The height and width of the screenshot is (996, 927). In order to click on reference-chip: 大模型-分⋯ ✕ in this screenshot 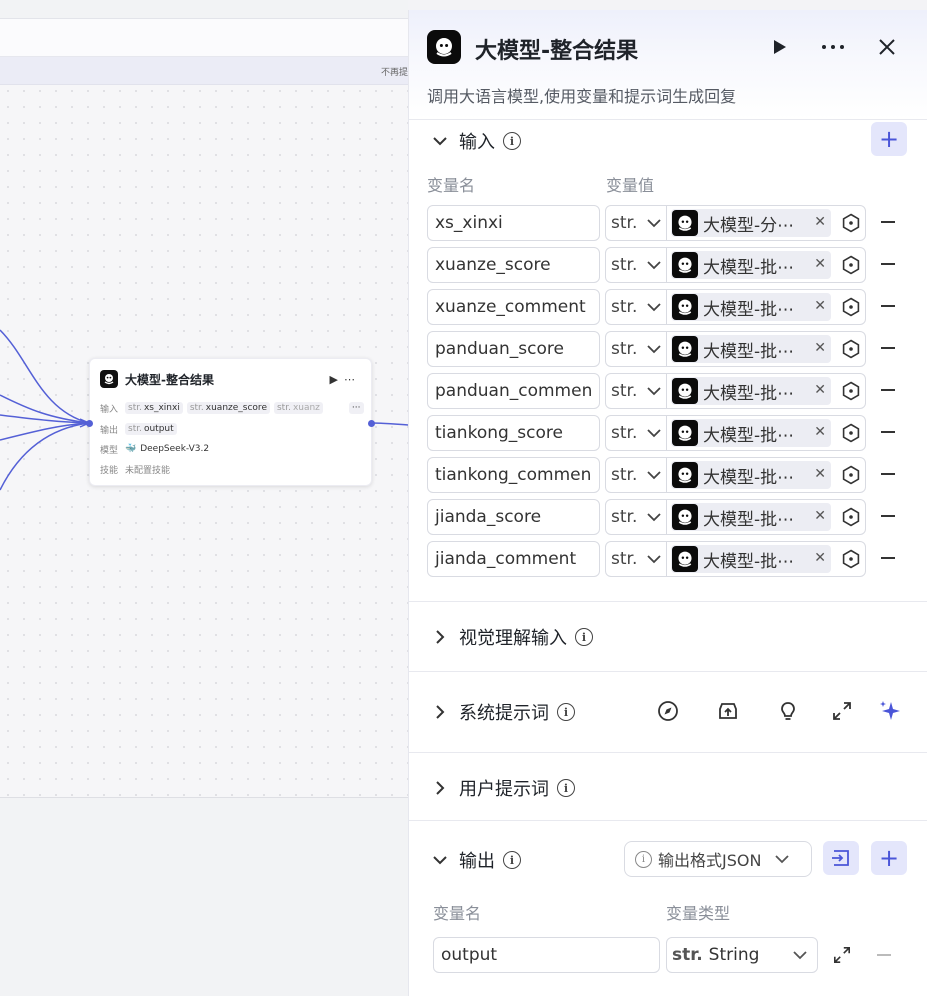, I will do `click(751, 223)`.